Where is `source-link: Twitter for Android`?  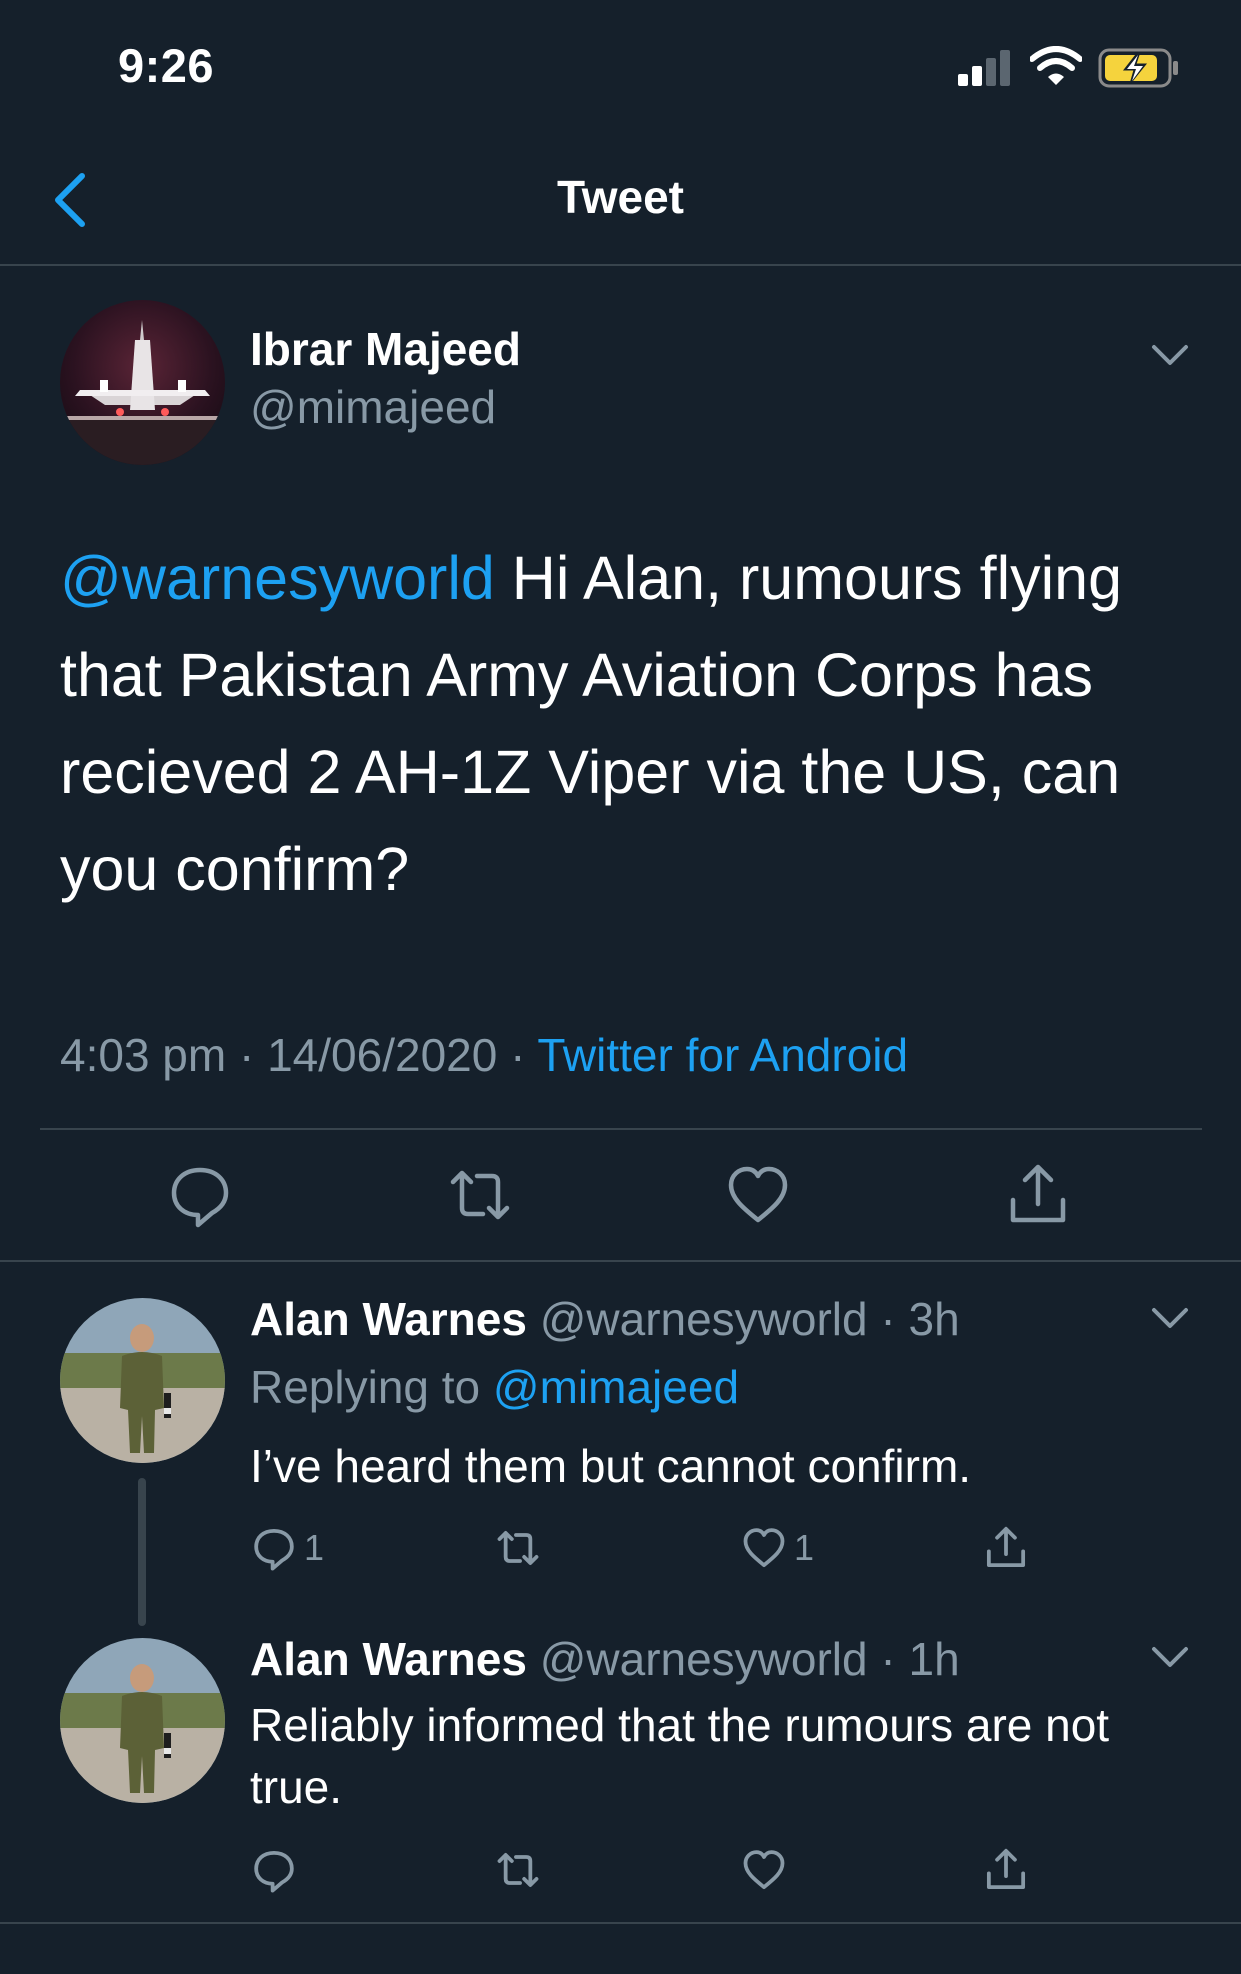
source-link: Twitter for Android is located at coordinates (722, 1055).